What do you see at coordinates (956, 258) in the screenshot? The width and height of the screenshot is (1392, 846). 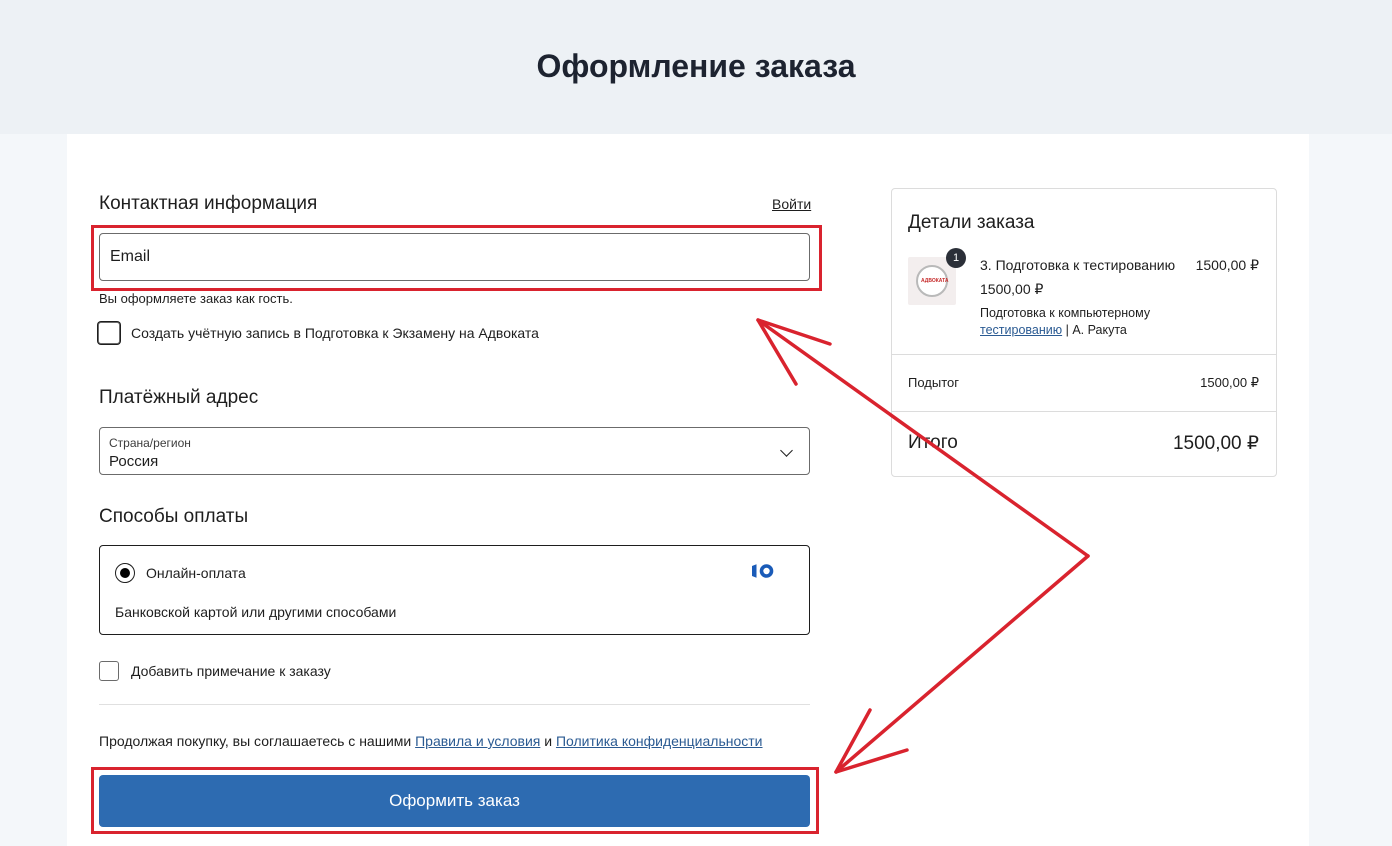 I see `quantity-badge: 1` at bounding box center [956, 258].